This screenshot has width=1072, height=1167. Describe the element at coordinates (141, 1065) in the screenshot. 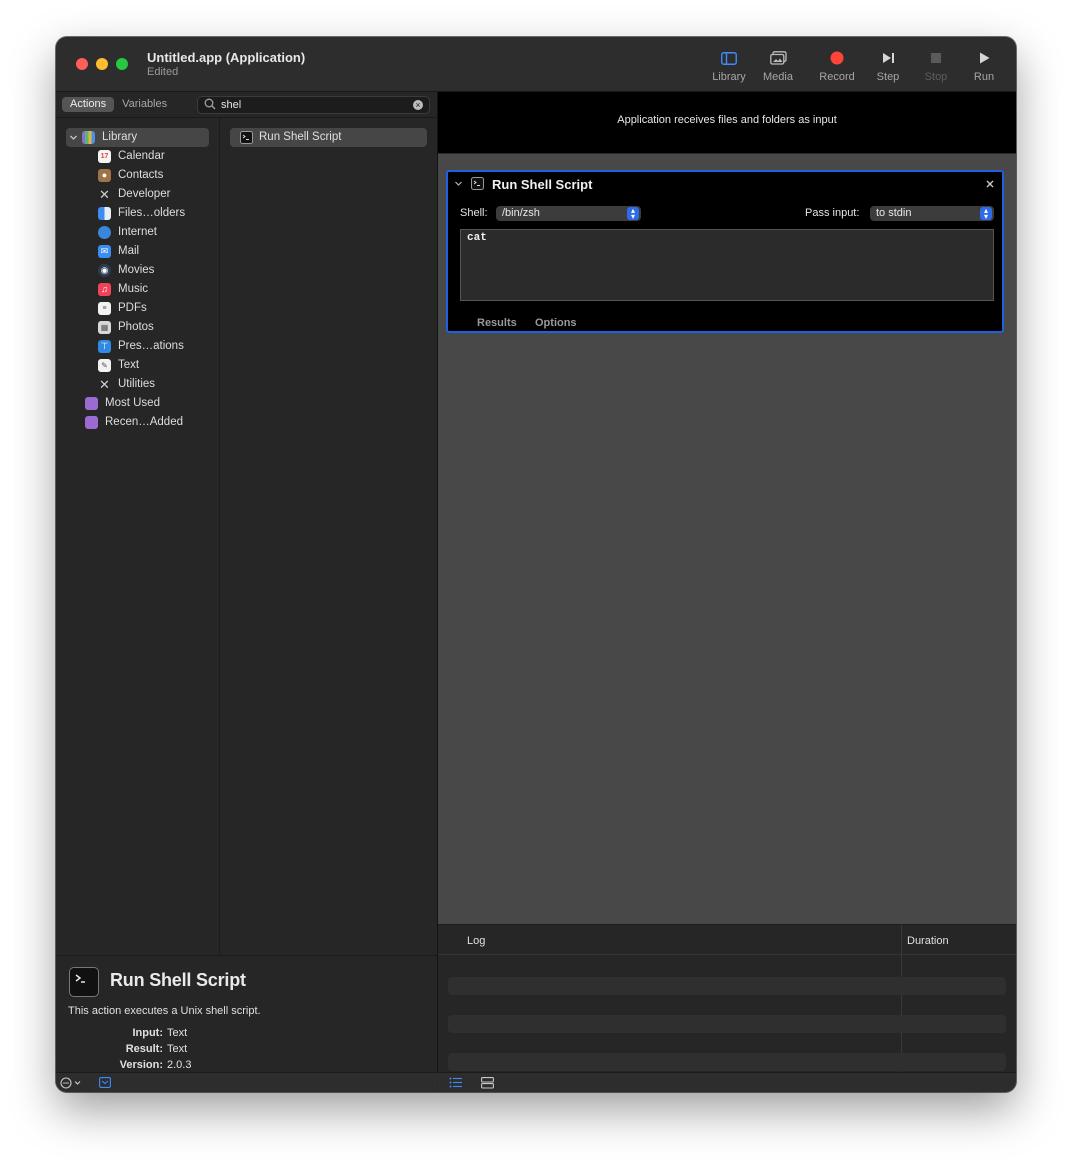

I see `meta-key: Version:` at that location.